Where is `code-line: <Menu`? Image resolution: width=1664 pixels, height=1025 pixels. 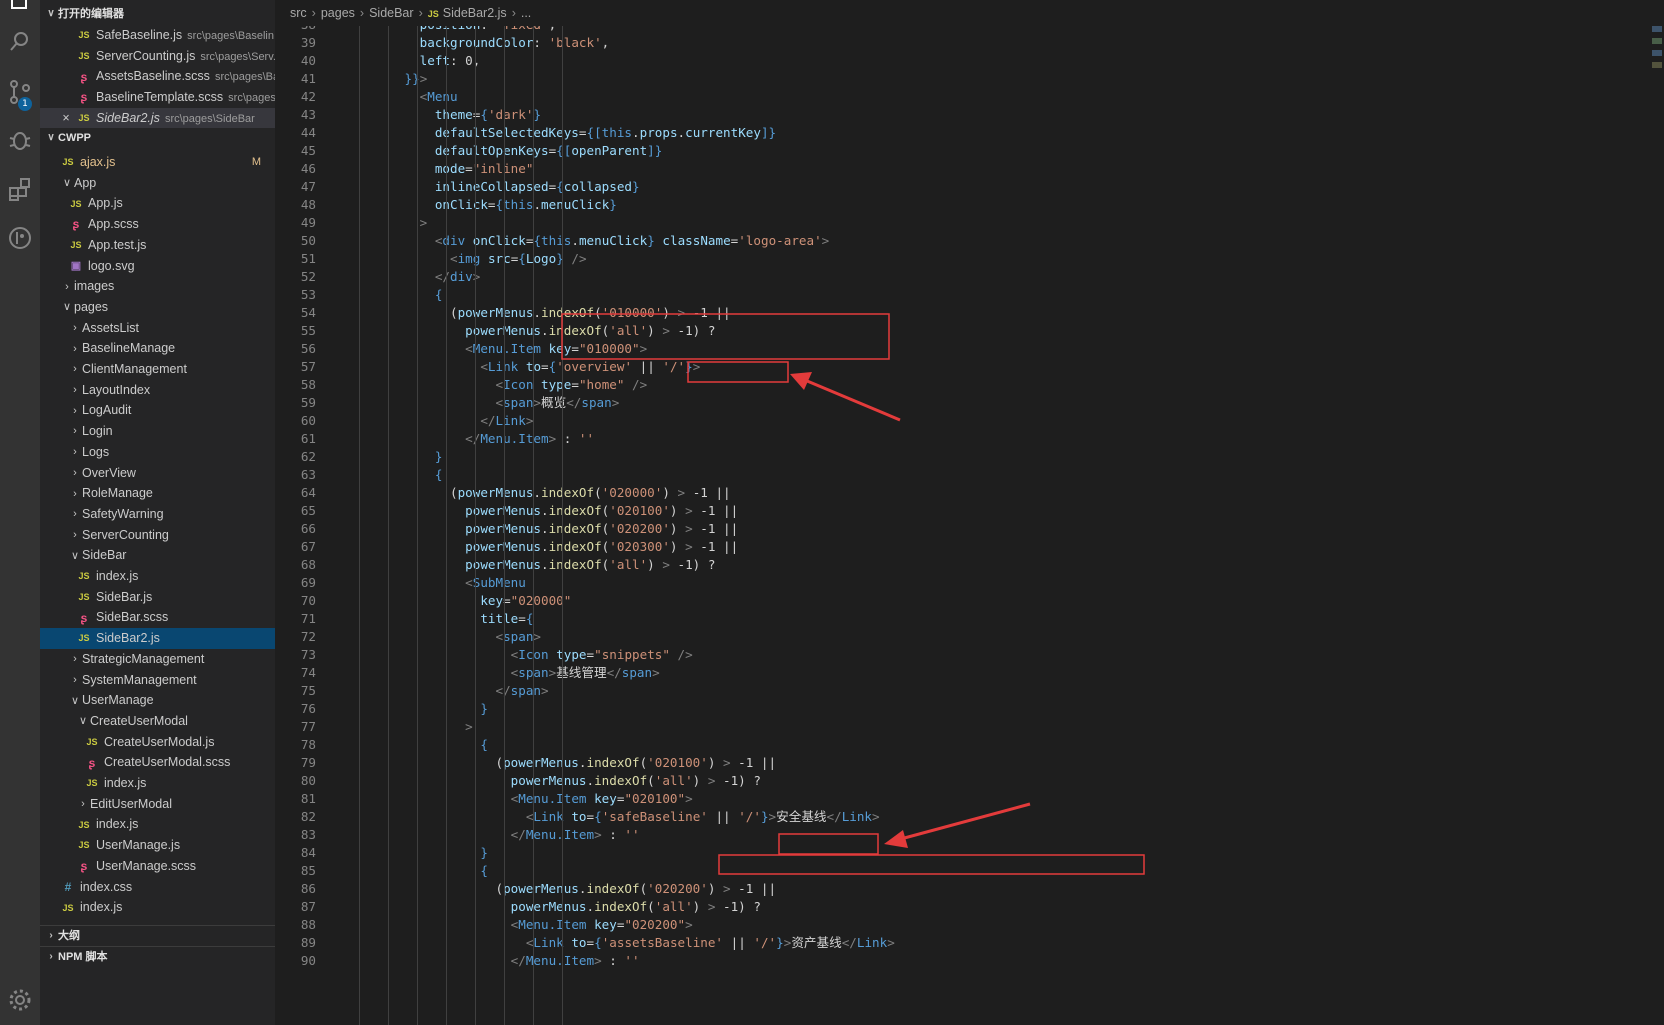
code-line: <Menu is located at coordinates (408, 97).